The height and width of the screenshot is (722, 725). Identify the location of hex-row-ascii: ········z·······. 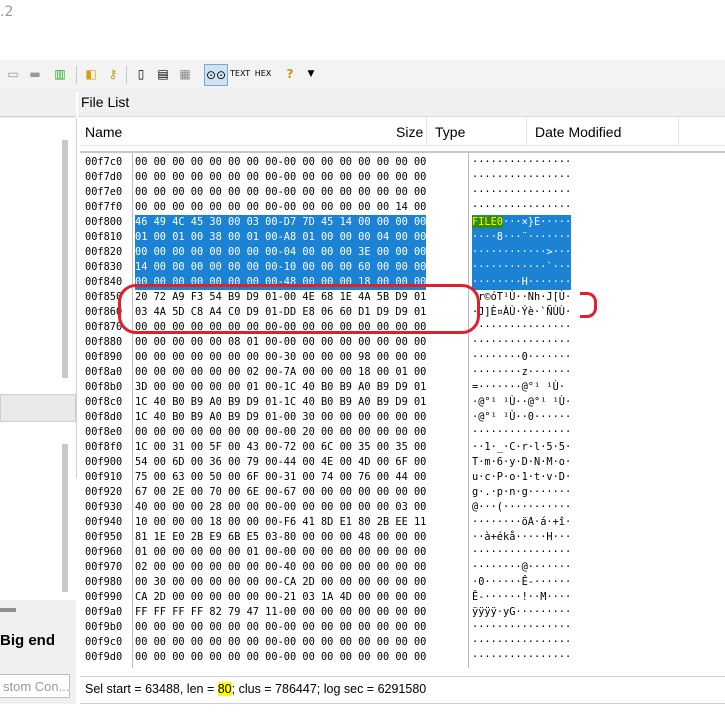
(521, 372).